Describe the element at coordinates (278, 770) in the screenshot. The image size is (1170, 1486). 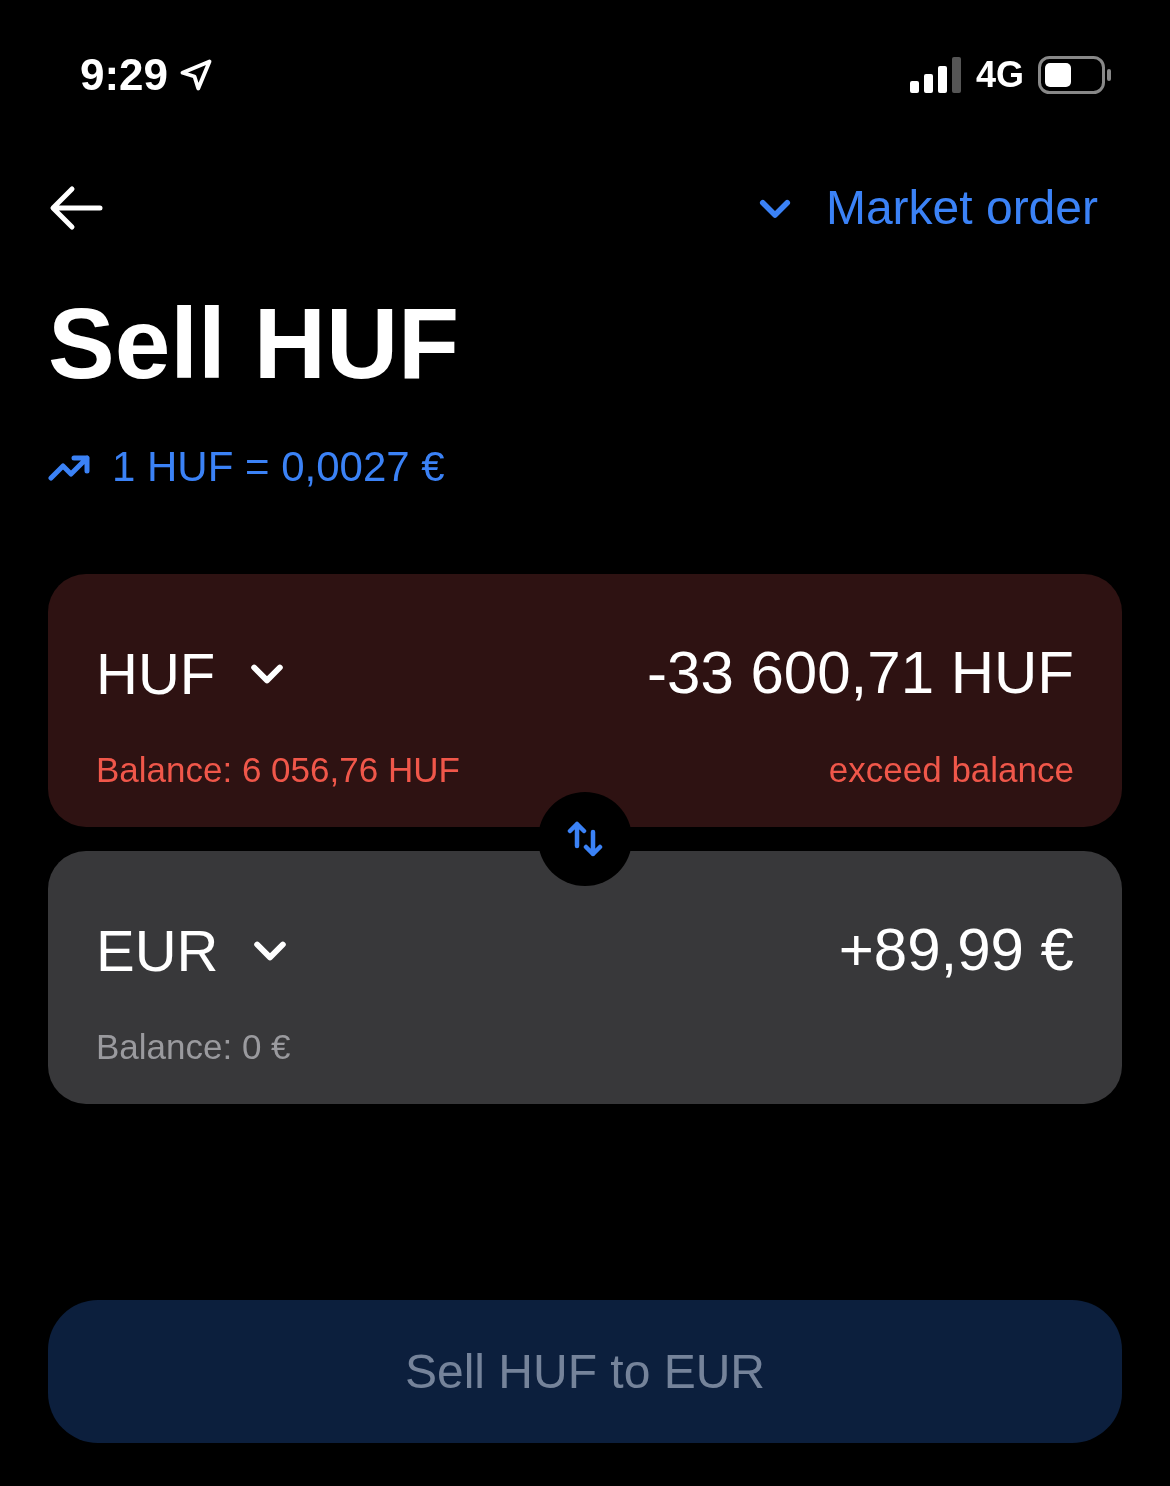
I see `balance-label: Balance: 6 056,76 HUF` at that location.